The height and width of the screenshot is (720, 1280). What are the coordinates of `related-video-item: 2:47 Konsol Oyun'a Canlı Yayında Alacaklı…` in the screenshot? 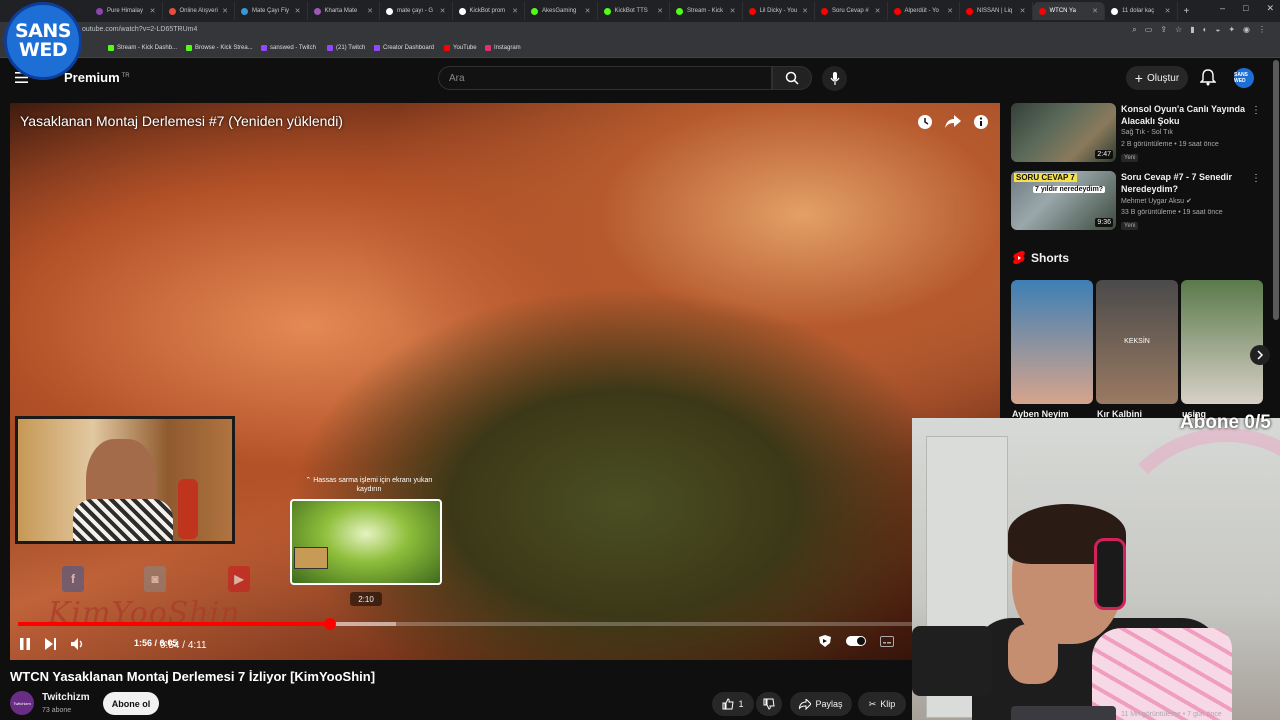 It's located at (1142, 135).